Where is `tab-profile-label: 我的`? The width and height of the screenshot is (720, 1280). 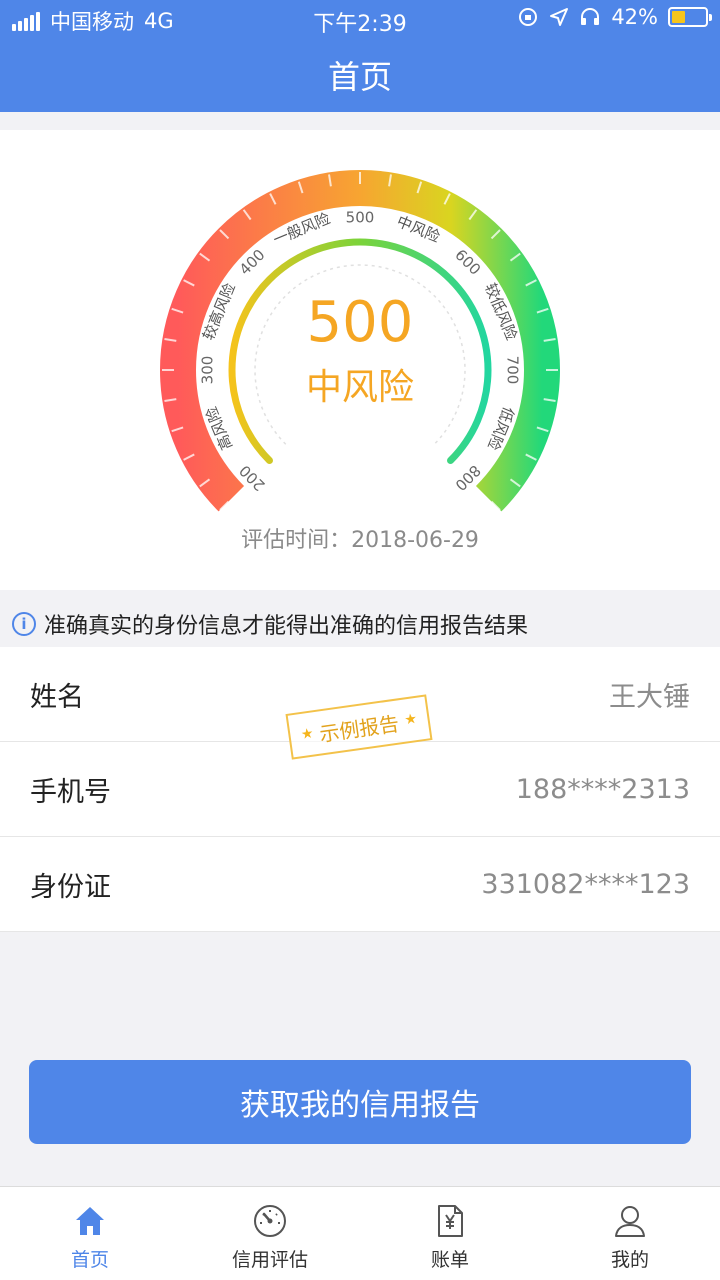
tab-profile-label: 我的 is located at coordinates (629, 1260).